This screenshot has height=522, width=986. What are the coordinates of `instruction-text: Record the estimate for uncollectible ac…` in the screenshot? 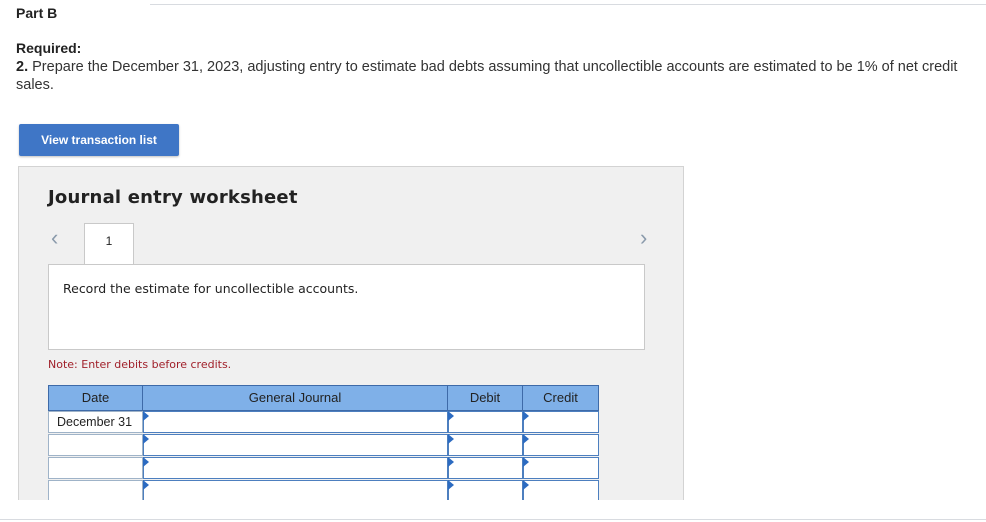 It's located at (211, 288).